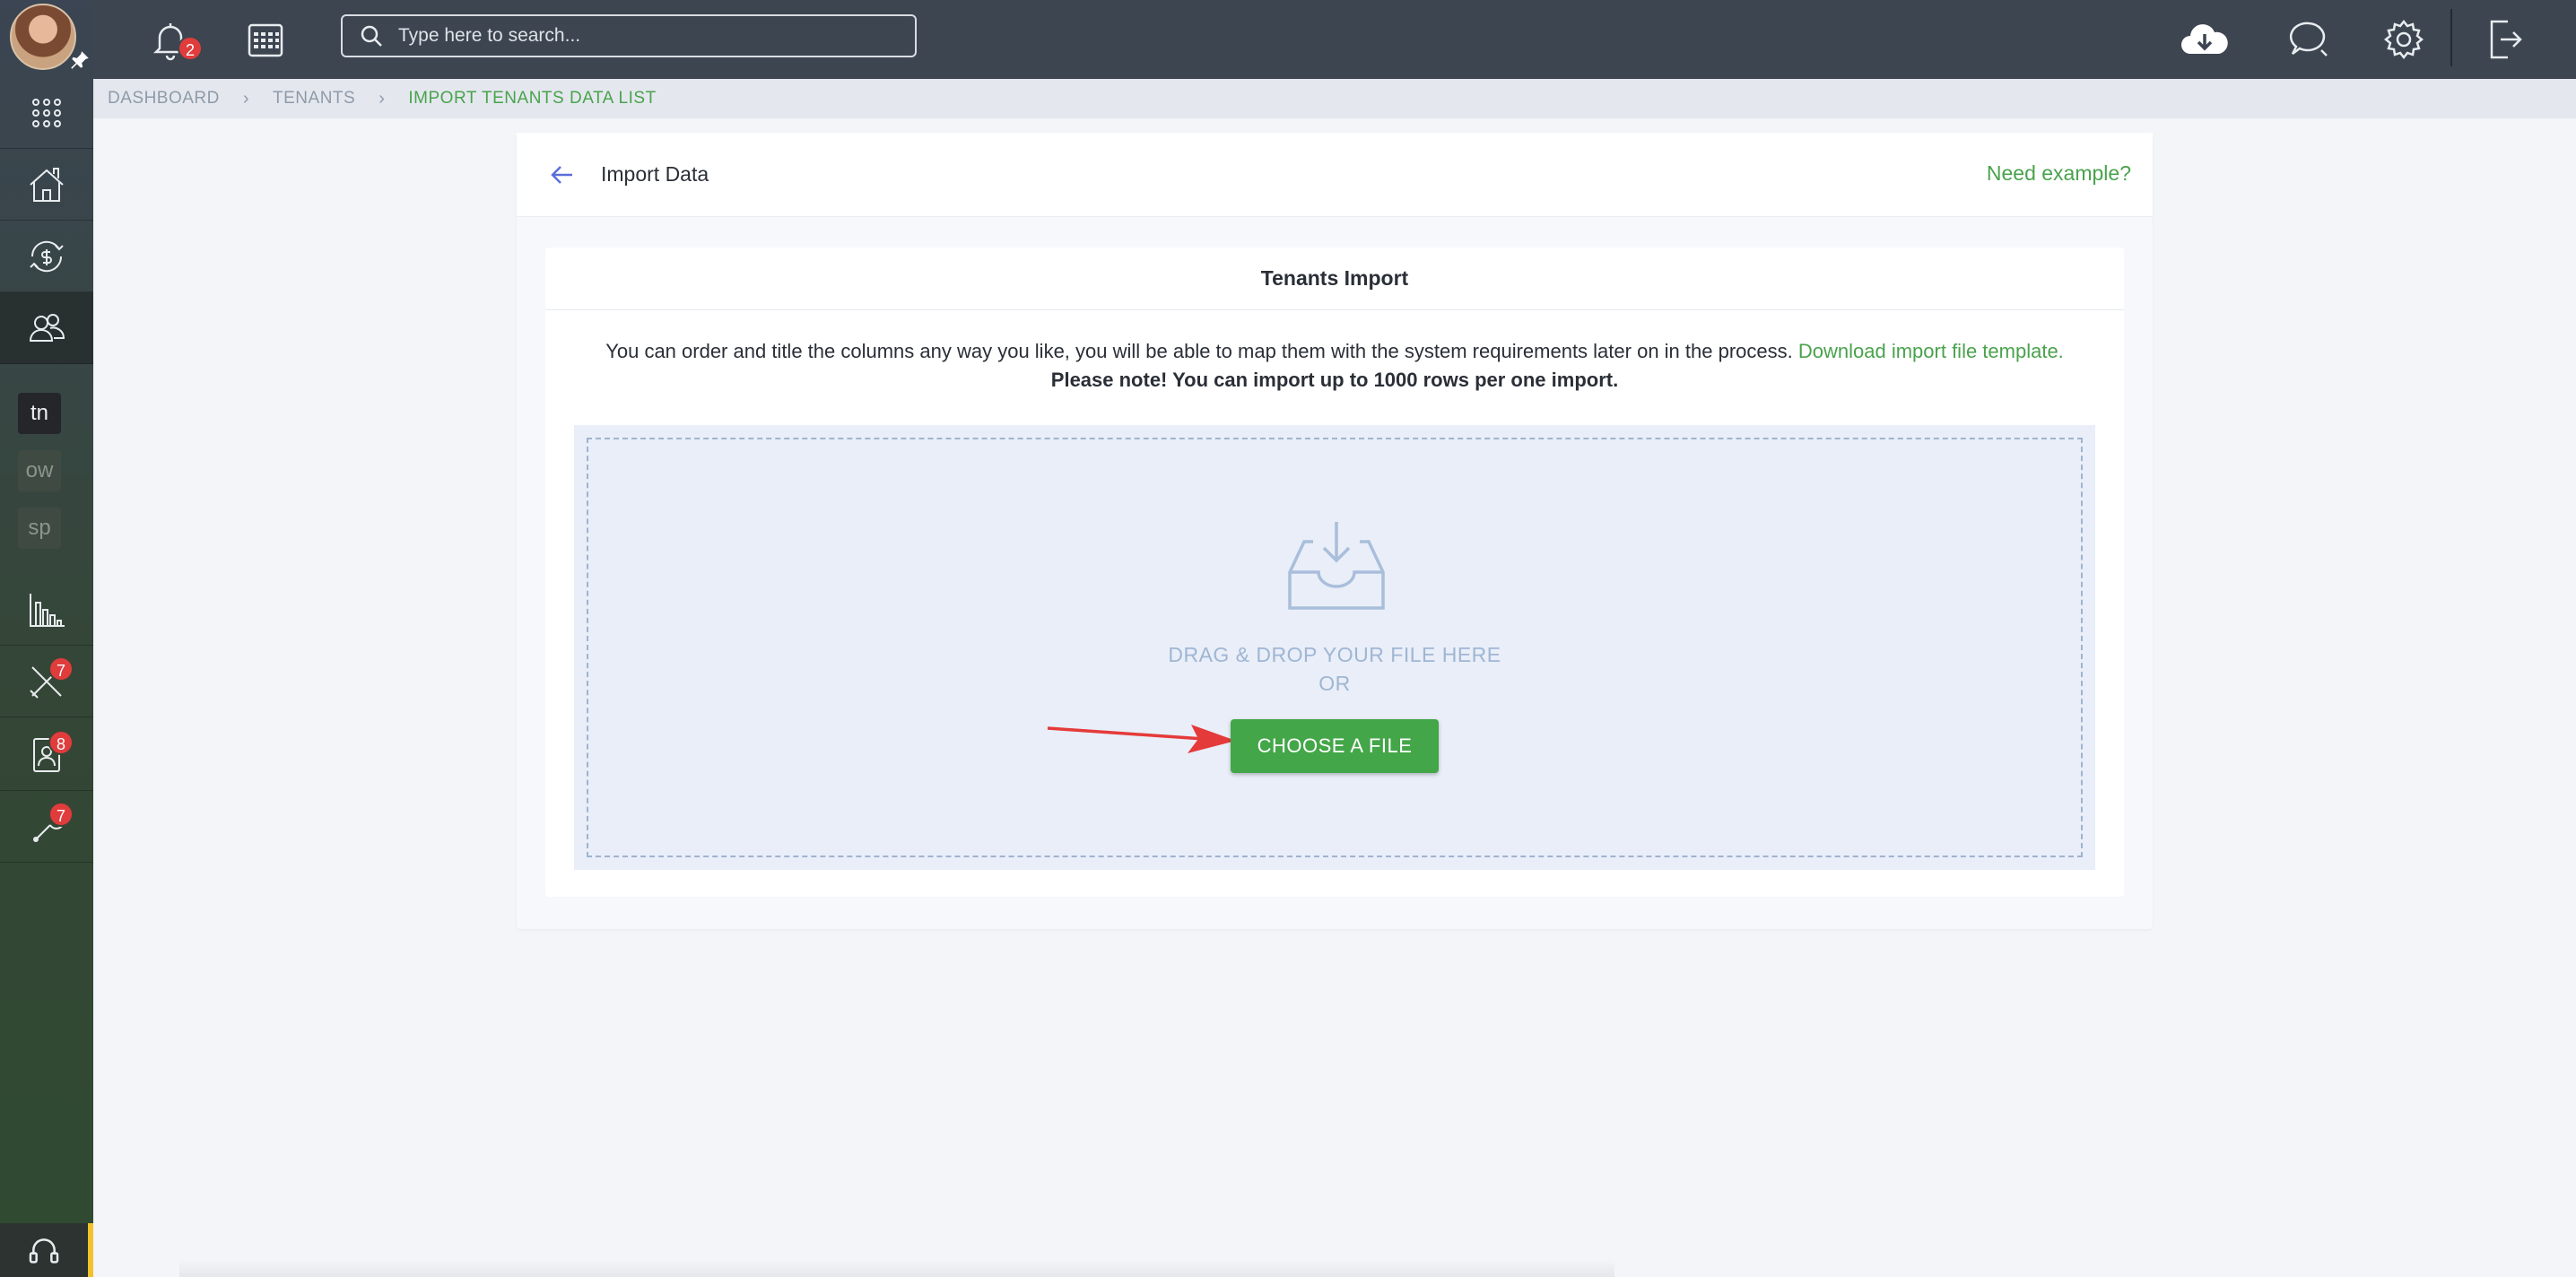 Image resolution: width=2576 pixels, height=1277 pixels. Describe the element at coordinates (190, 48) in the screenshot. I see `notification-badge: 2` at that location.